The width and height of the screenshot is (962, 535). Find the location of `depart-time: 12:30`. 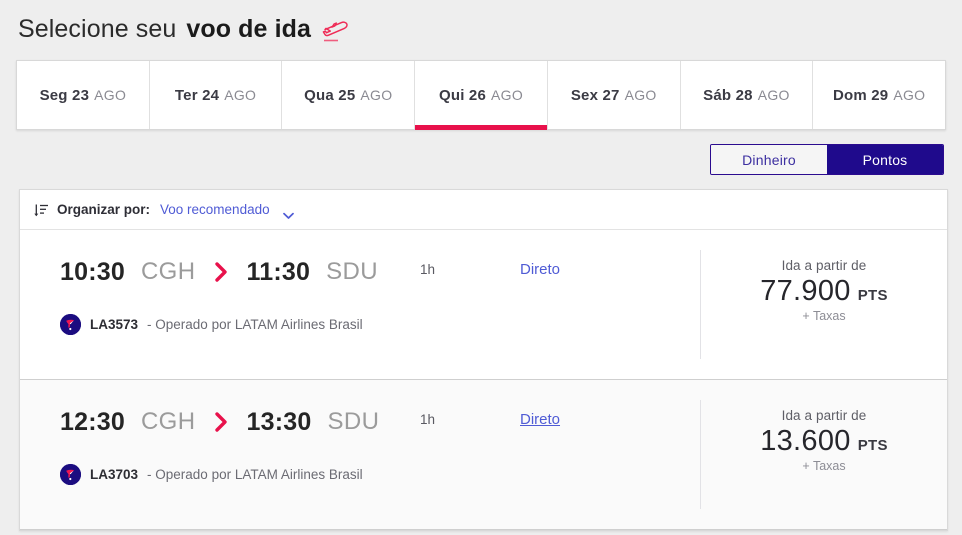

depart-time: 12:30 is located at coordinates (92, 421).